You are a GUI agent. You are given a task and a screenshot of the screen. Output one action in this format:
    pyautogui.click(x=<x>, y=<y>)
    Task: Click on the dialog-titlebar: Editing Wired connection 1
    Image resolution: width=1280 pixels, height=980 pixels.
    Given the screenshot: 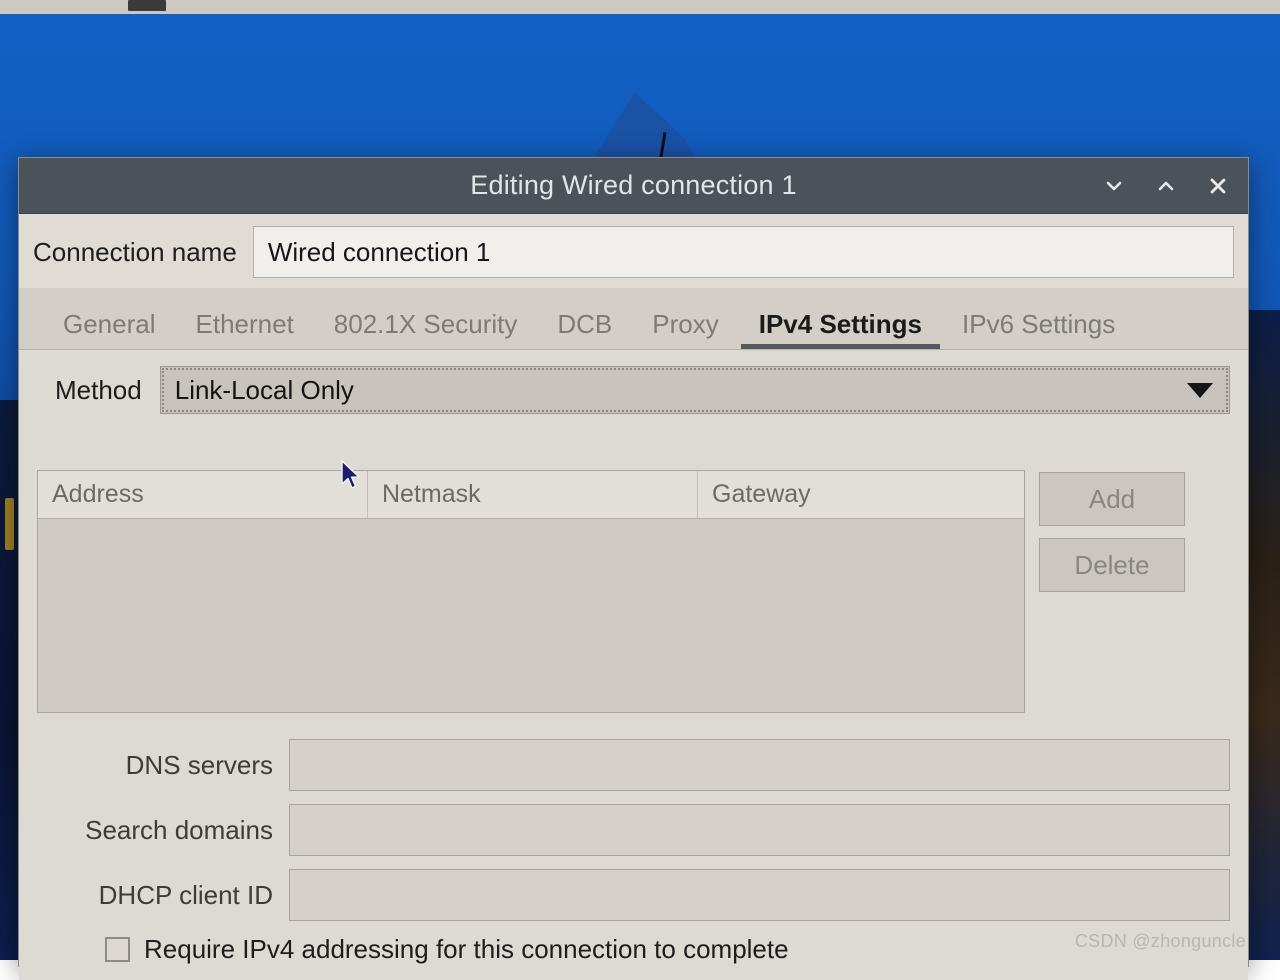 What is the action you would take?
    pyautogui.click(x=633, y=186)
    